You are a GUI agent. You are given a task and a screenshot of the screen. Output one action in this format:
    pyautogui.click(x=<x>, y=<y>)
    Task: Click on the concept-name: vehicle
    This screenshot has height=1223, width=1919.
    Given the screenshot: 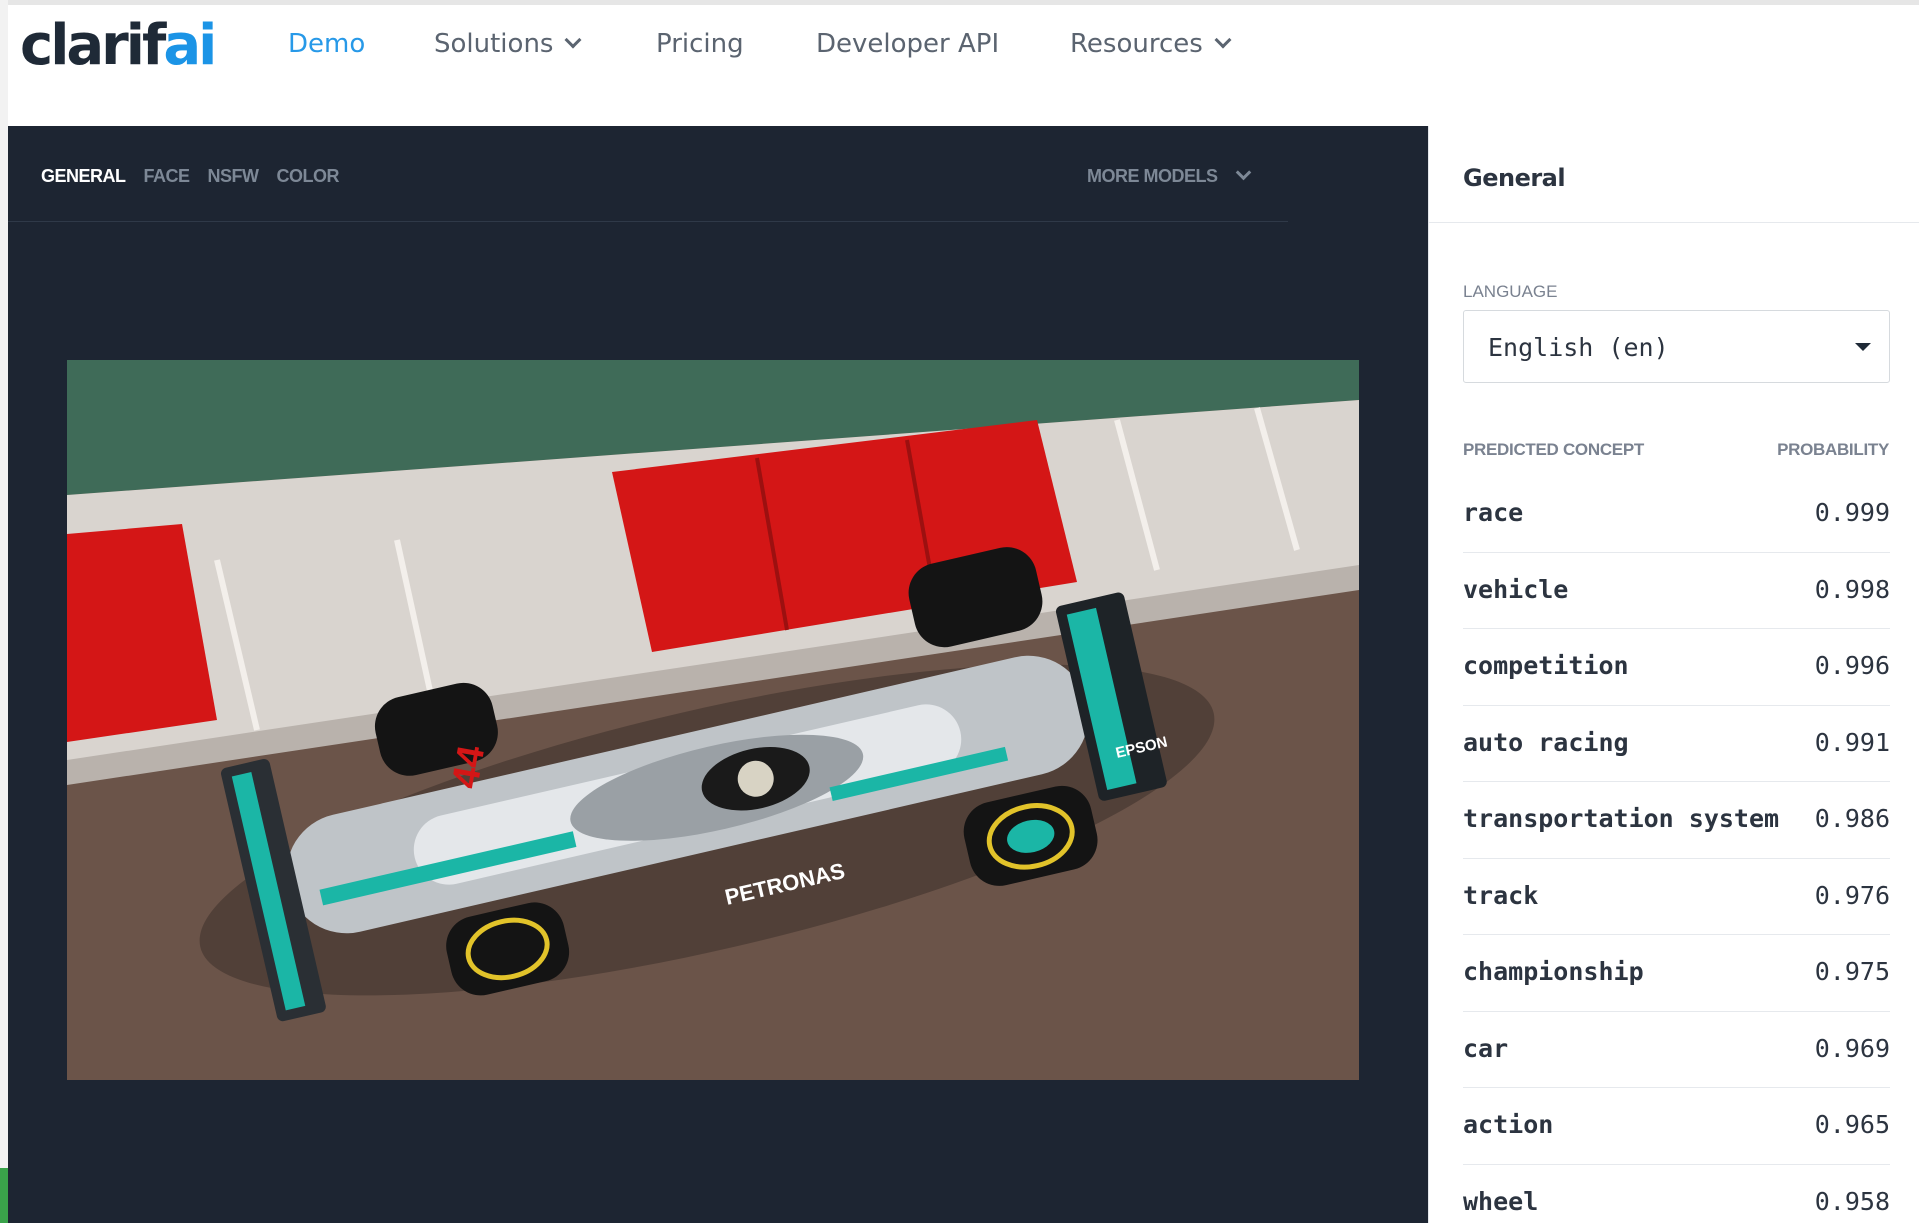 What is the action you would take?
    pyautogui.click(x=1516, y=589)
    